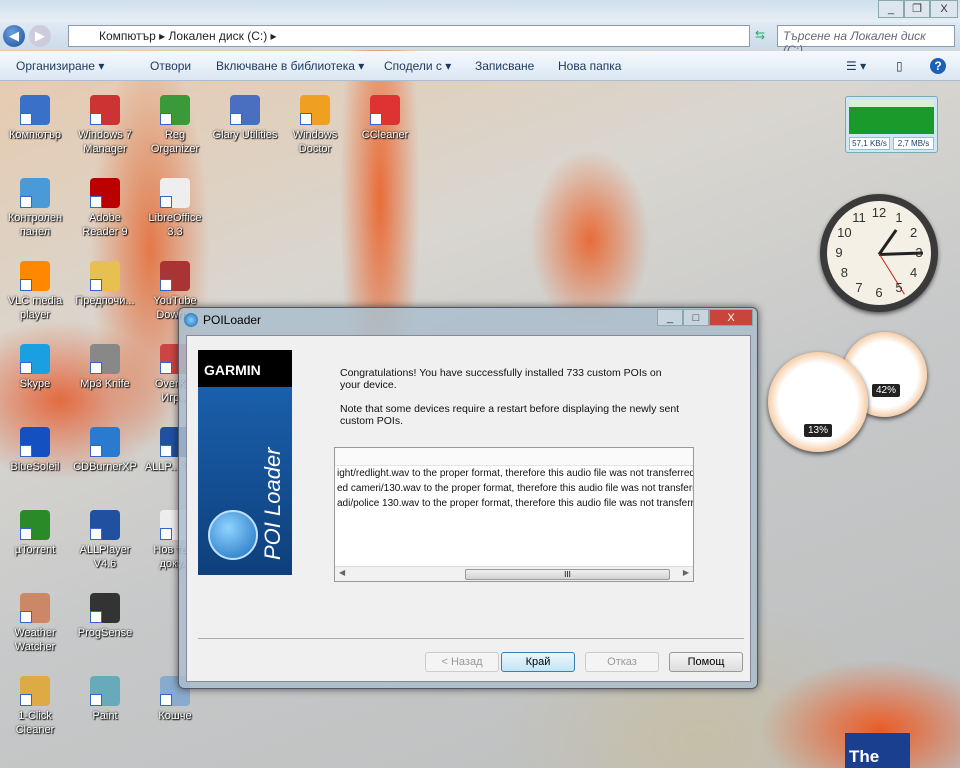  I want to click on include-library-menu: Включване в библиотека ▾, so click(290, 66).